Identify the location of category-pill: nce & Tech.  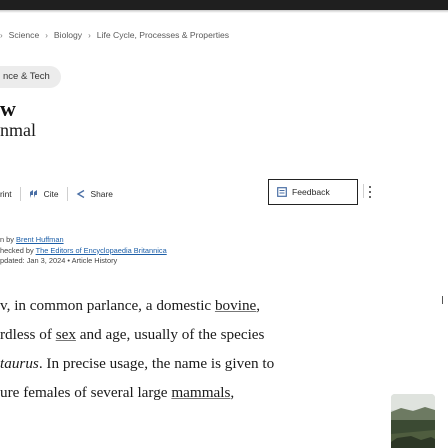
(30, 77).